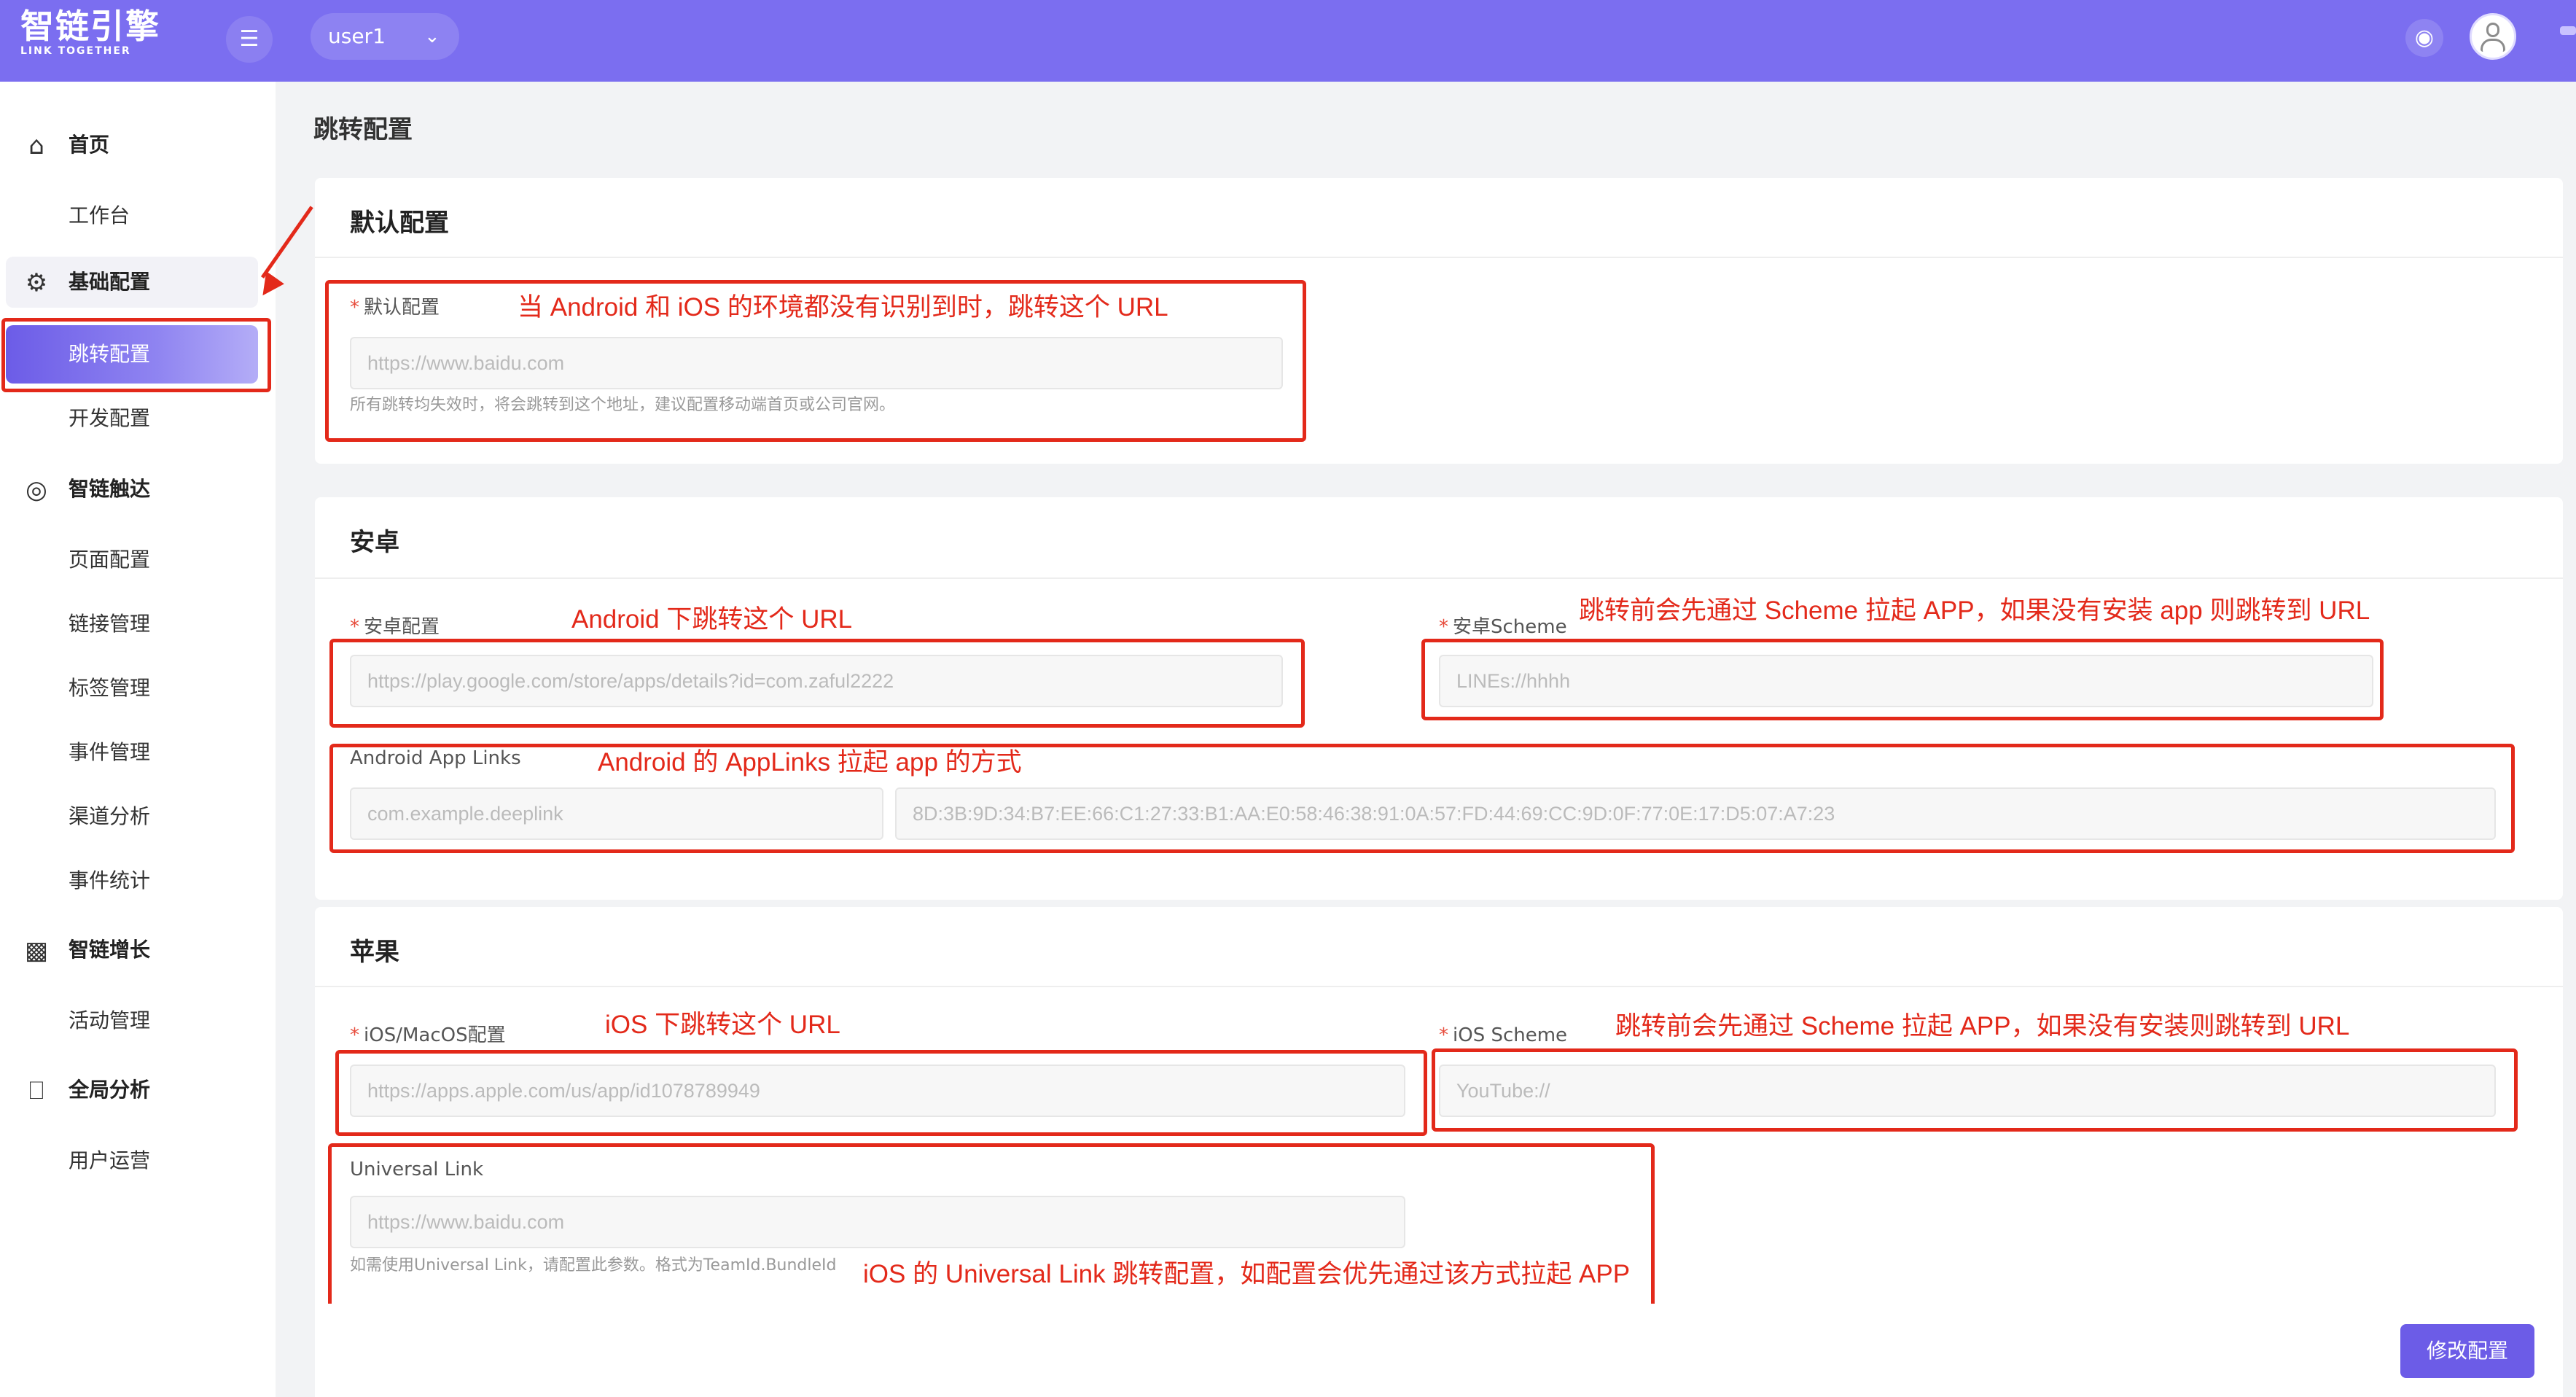 The image size is (2576, 1397). I want to click on annotation-ios-url: iOS 下跳转这个 URL, so click(722, 1025).